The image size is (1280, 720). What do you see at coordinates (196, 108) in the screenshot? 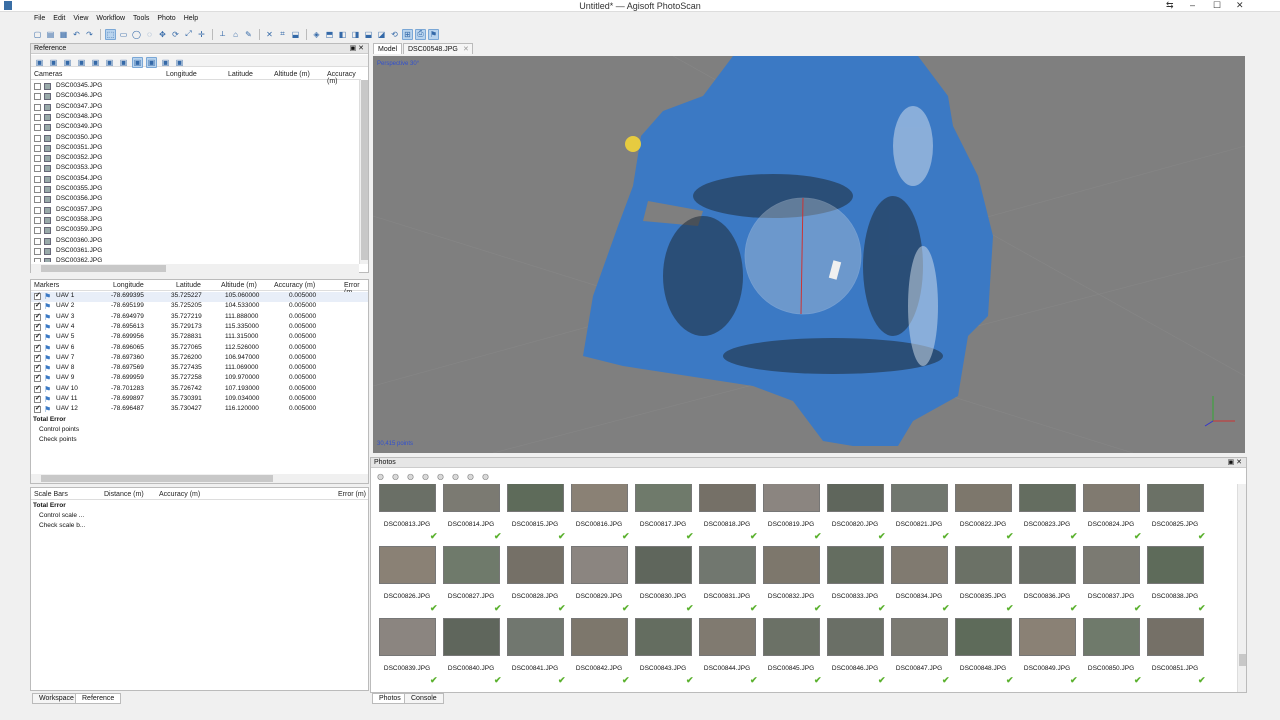
I see `camera-row: DSC00347.JPG` at bounding box center [196, 108].